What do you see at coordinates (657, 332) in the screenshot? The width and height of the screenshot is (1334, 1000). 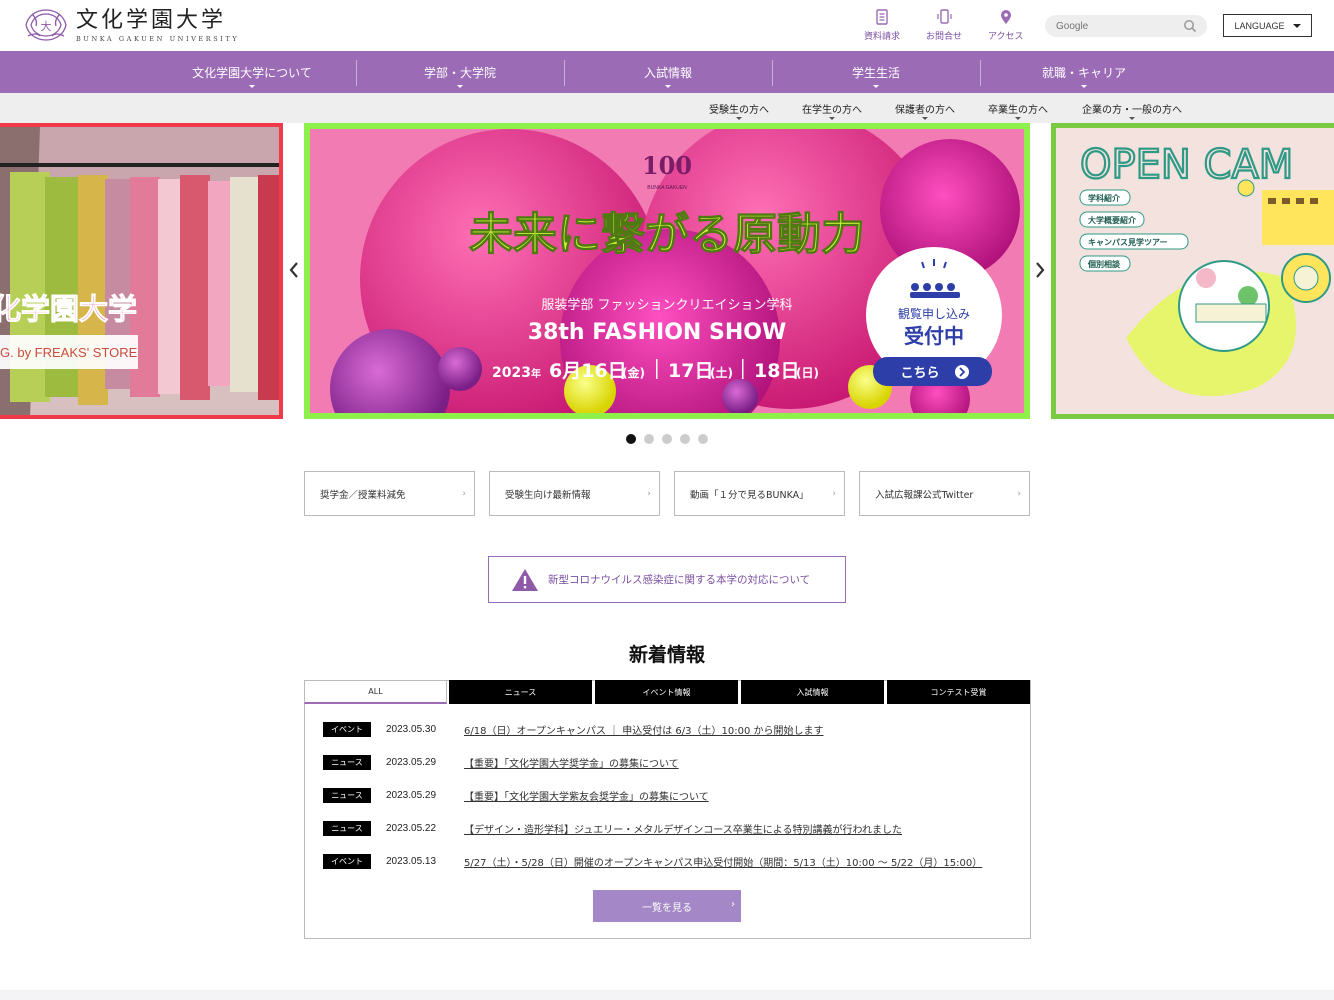 I see `banner-show-title: 38th FASHION SHOW` at bounding box center [657, 332].